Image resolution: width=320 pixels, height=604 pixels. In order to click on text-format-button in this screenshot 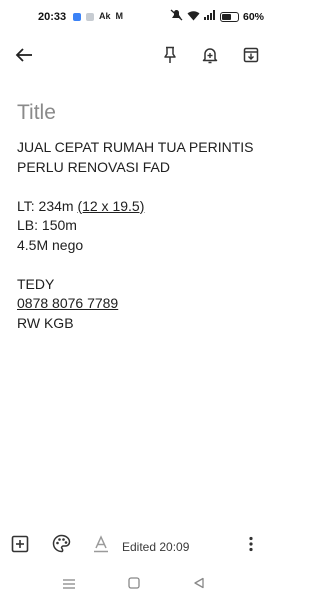, I will do `click(101, 546)`.